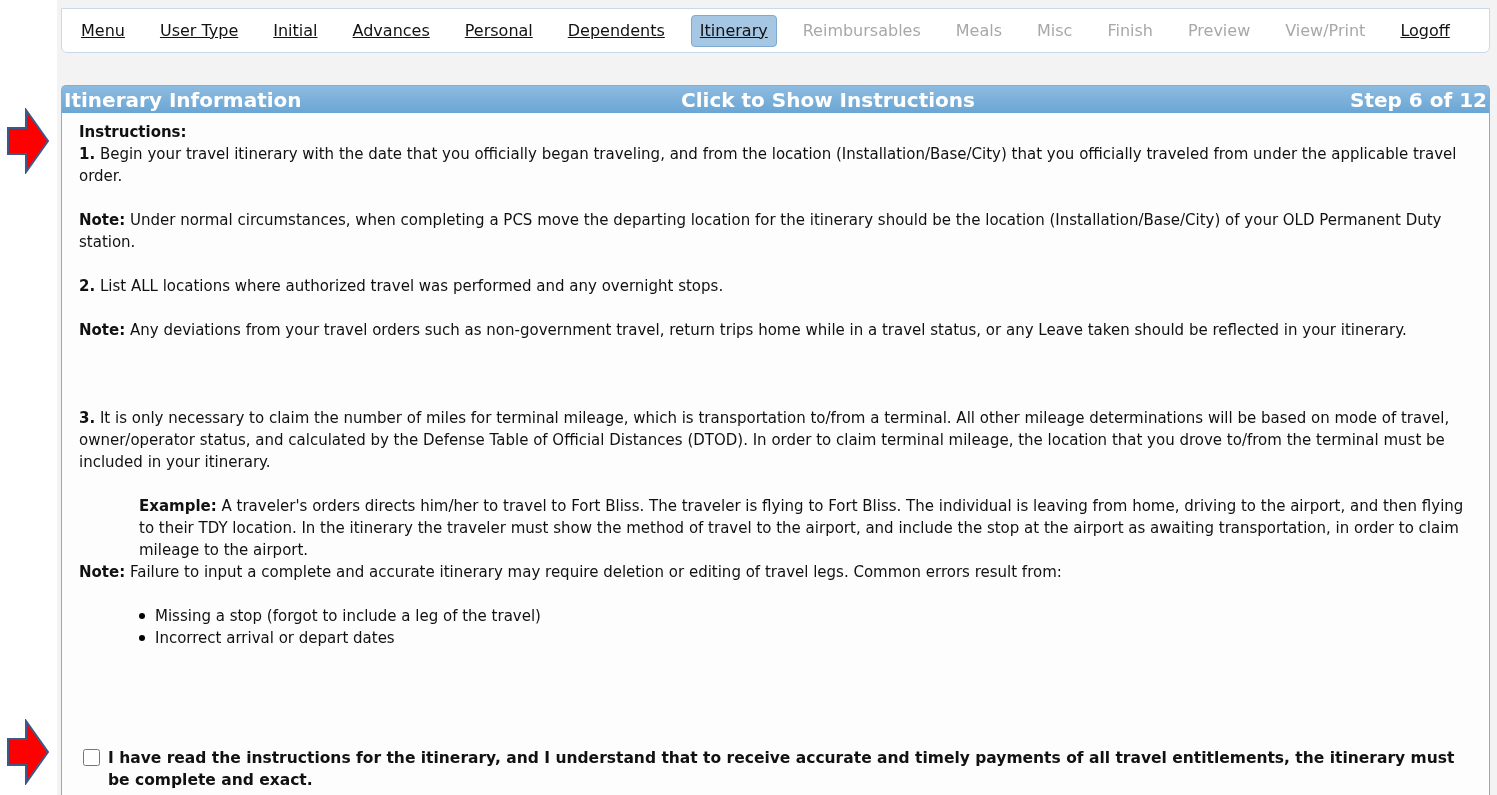 The width and height of the screenshot is (1497, 795). I want to click on step-indicator: Step 6 of 12, so click(1418, 100).